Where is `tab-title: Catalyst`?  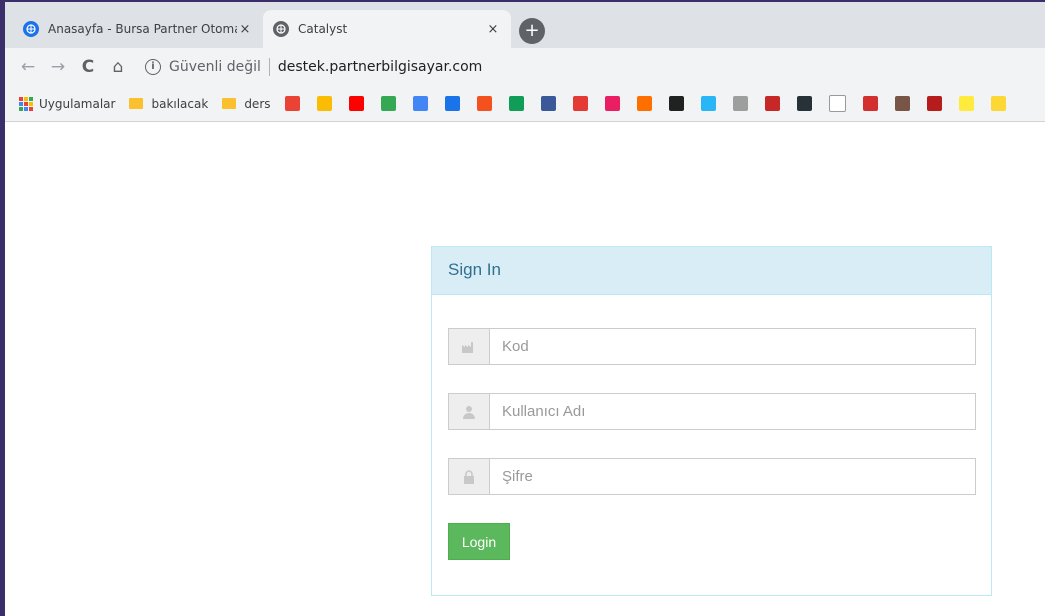 tab-title: Catalyst is located at coordinates (323, 29).